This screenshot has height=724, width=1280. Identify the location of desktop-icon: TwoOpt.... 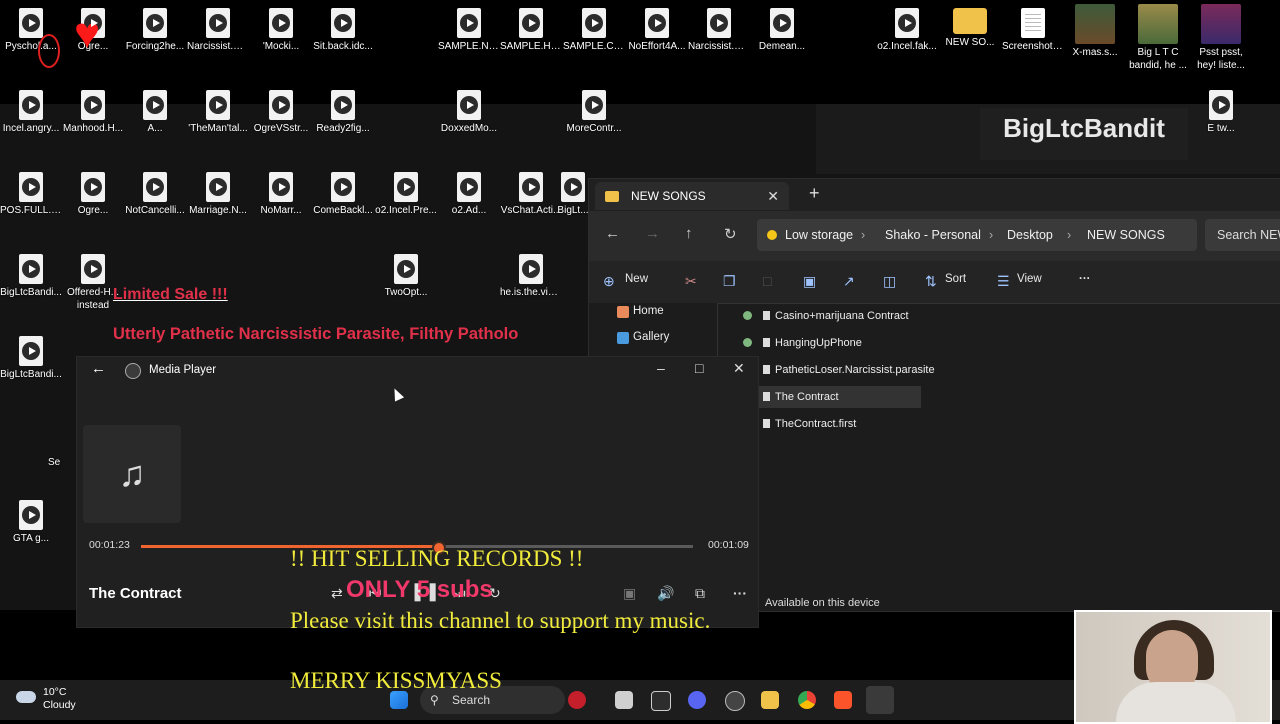
(406, 276).